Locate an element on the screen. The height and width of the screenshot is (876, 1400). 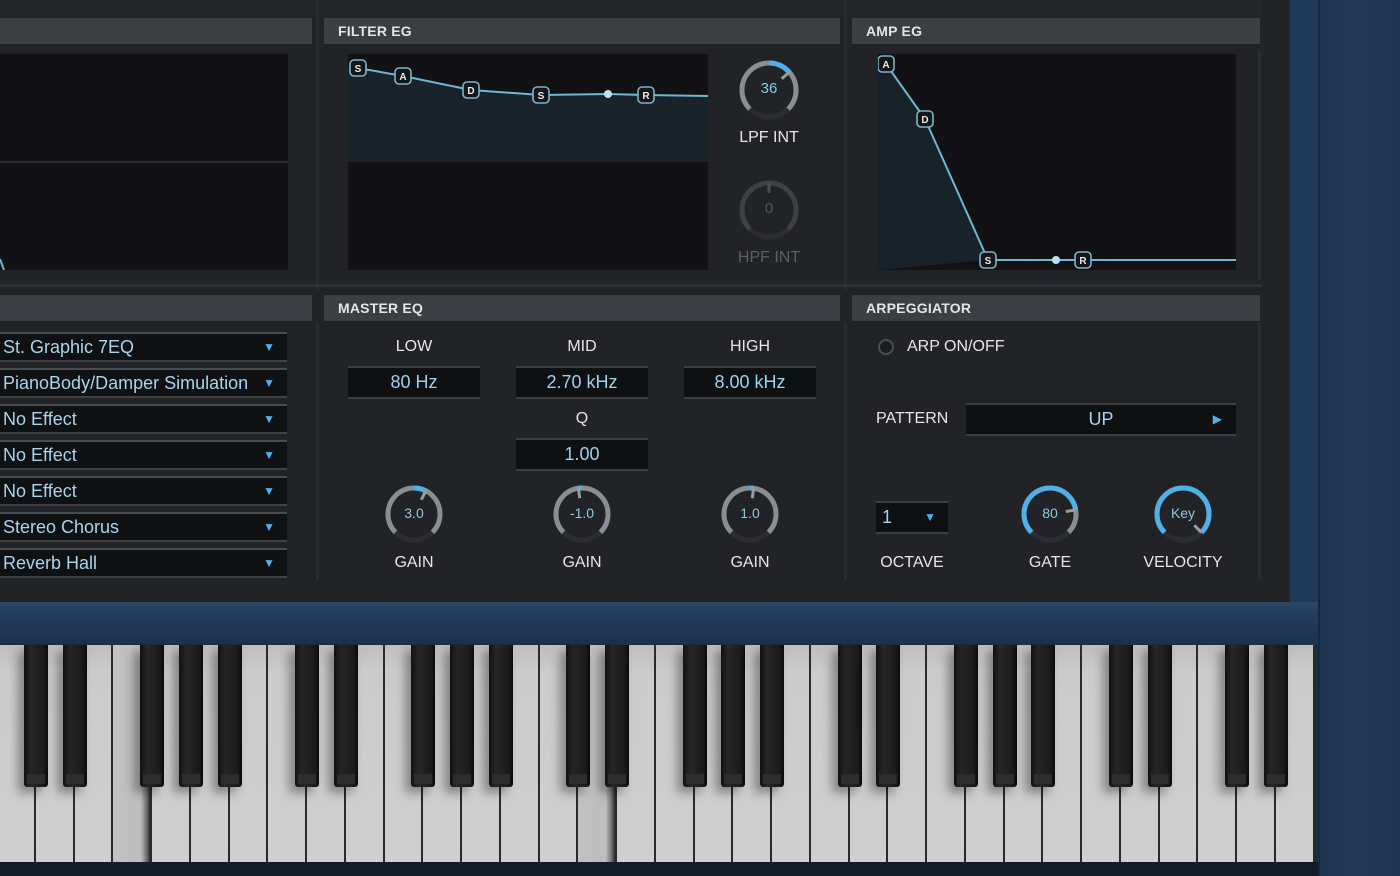
left-graph is located at coordinates (144, 162).